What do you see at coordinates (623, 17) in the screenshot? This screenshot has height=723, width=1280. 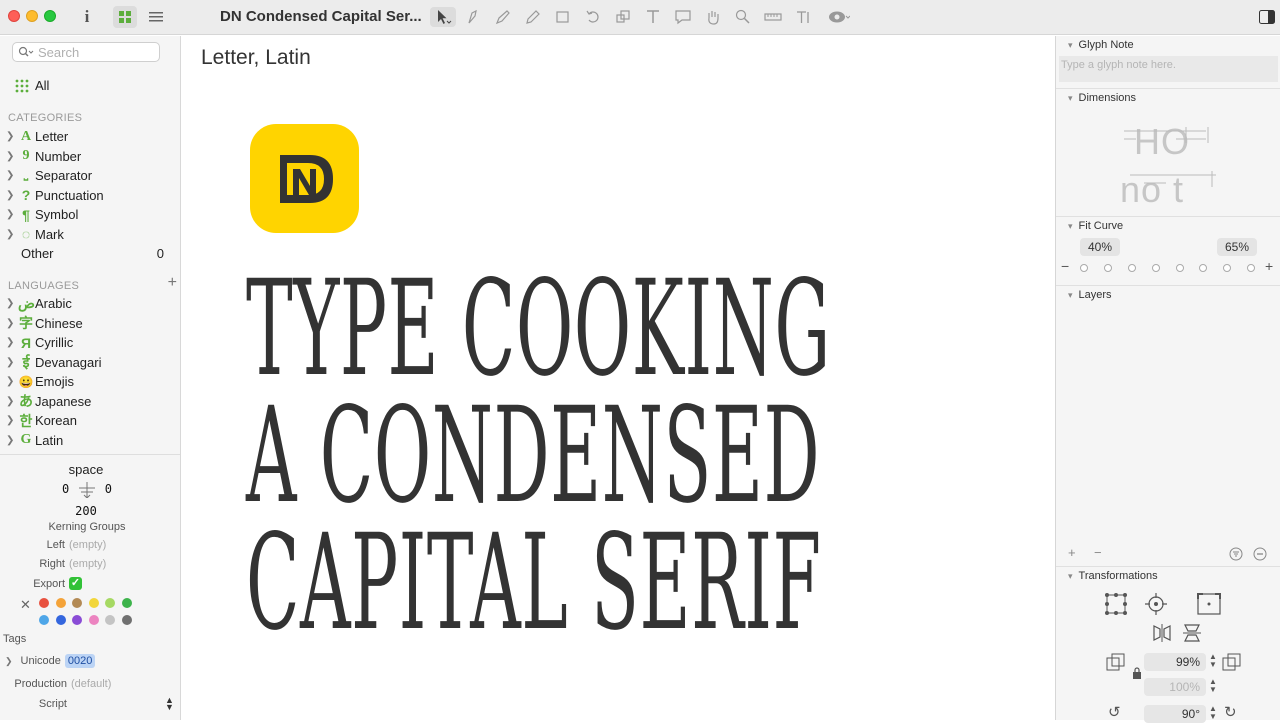 I see `scale-tool-icon` at bounding box center [623, 17].